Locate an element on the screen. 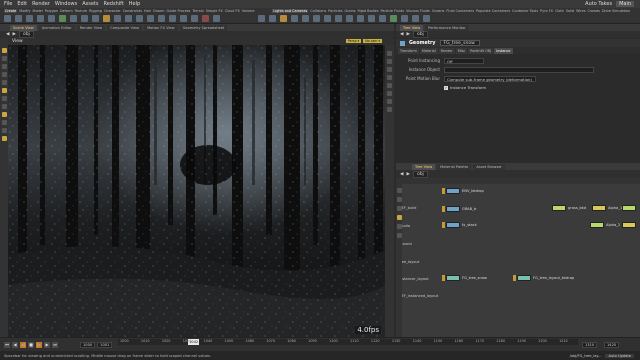  spray-paint-tool-icon is located at coordinates (128, 18).